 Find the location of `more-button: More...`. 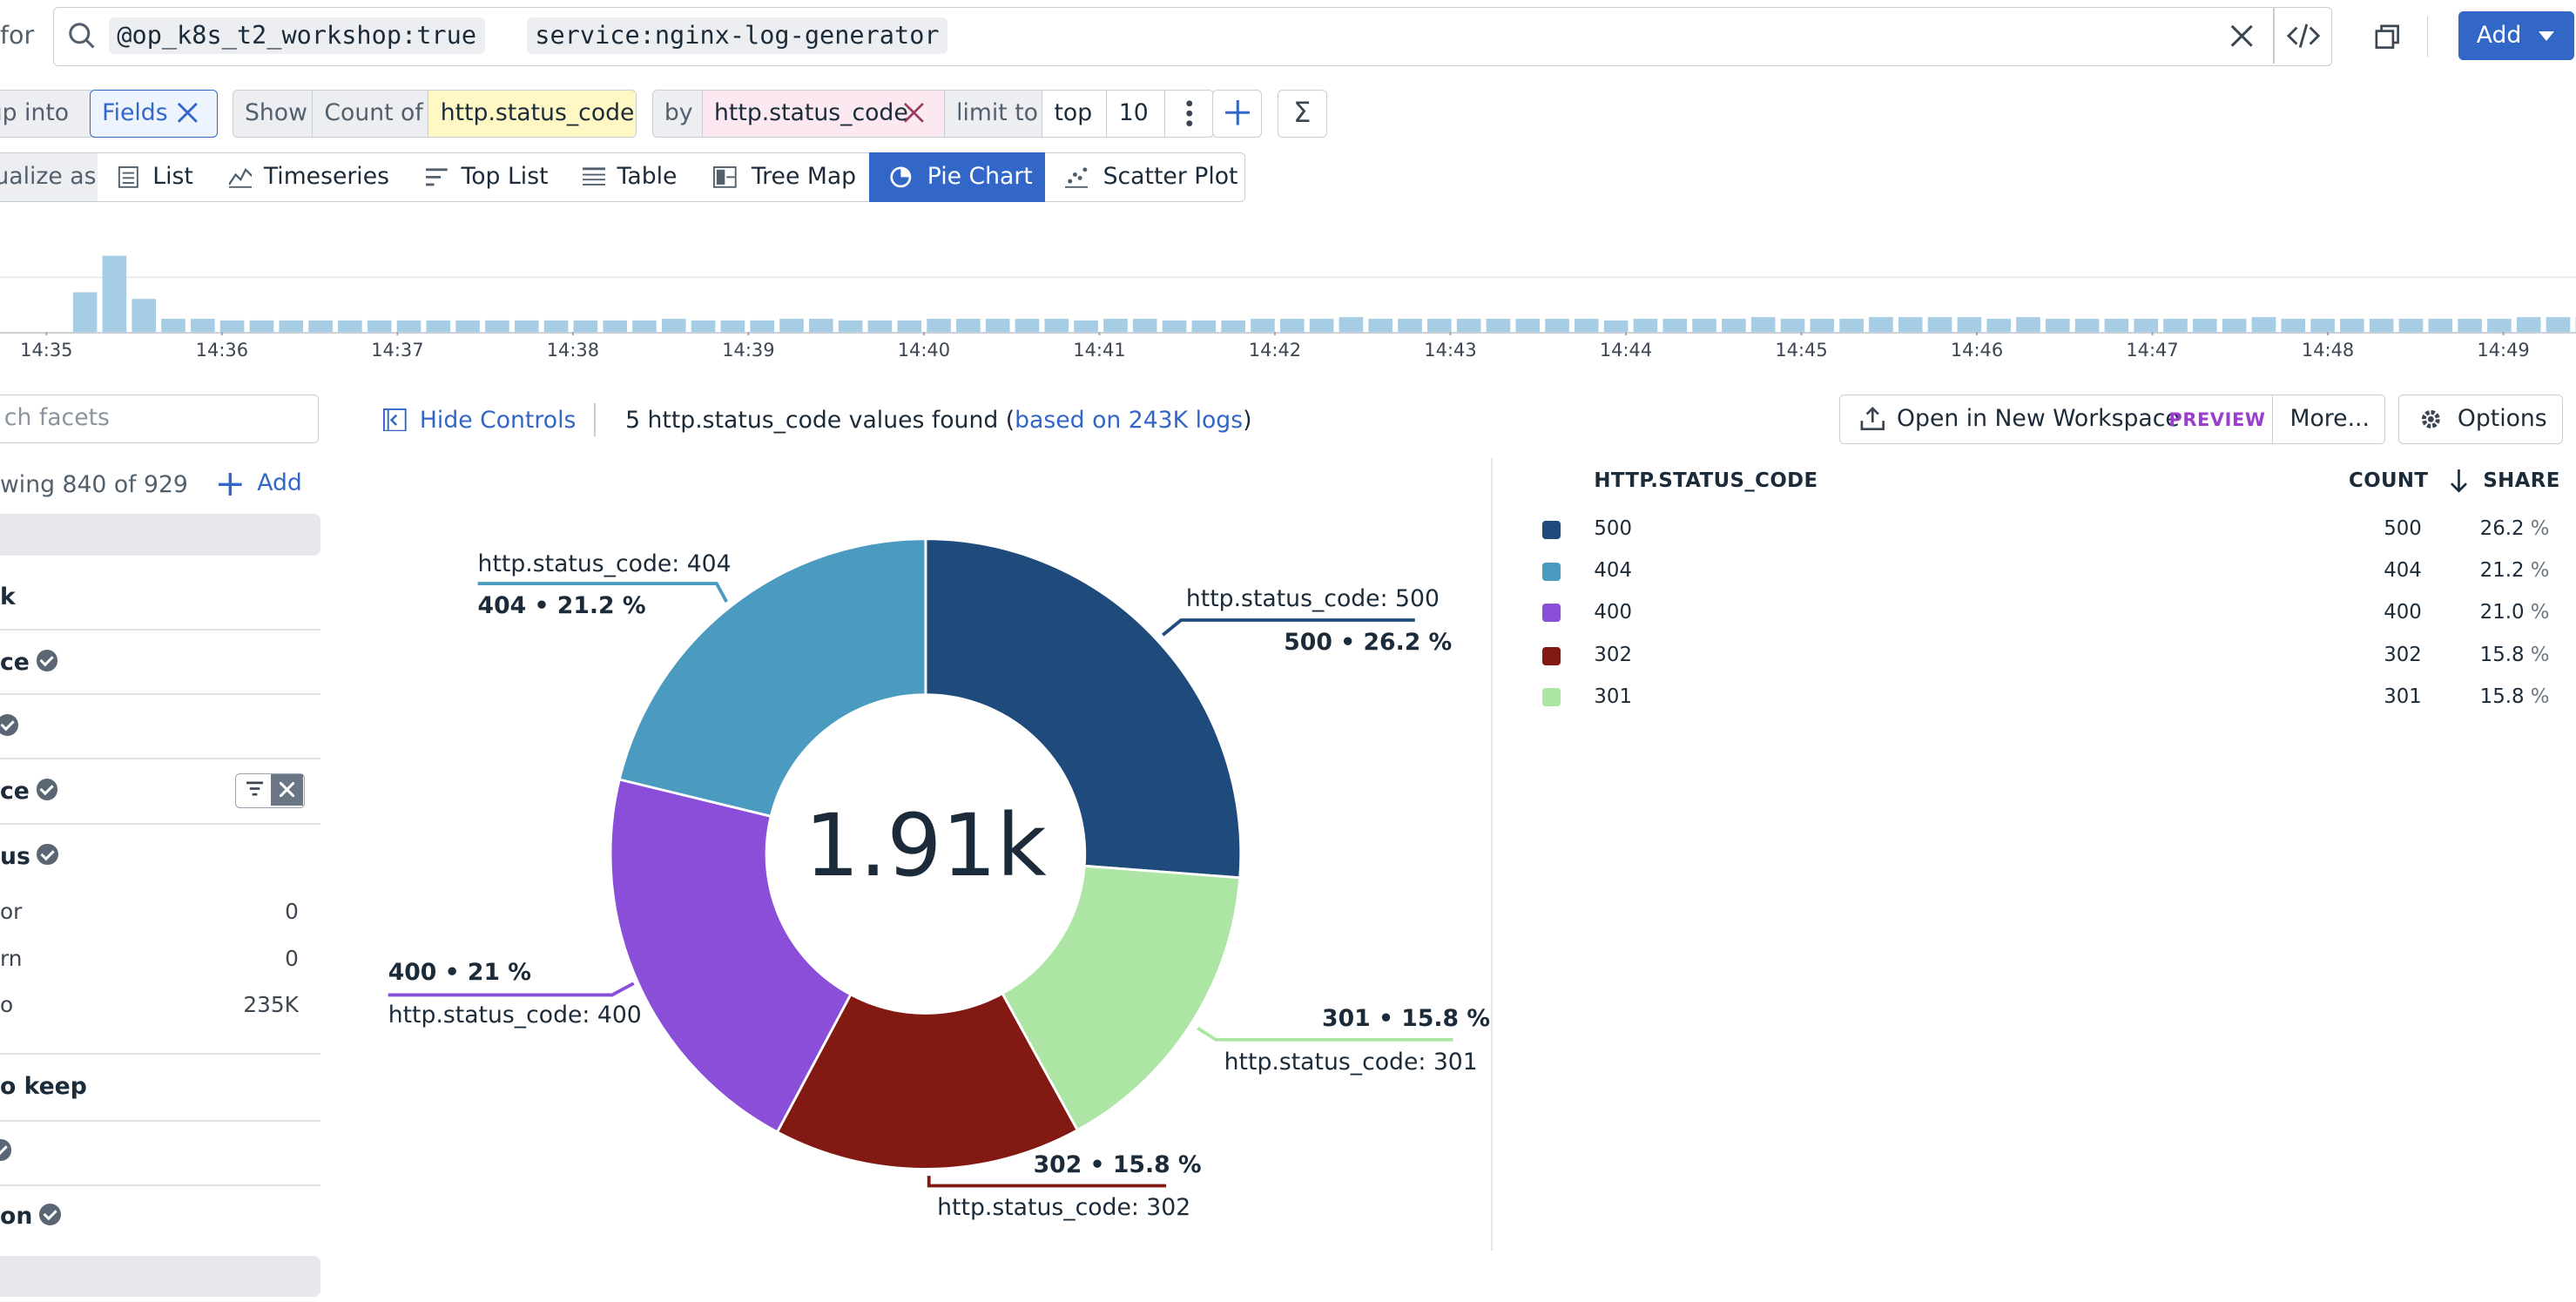

more-button: More... is located at coordinates (2329, 419).